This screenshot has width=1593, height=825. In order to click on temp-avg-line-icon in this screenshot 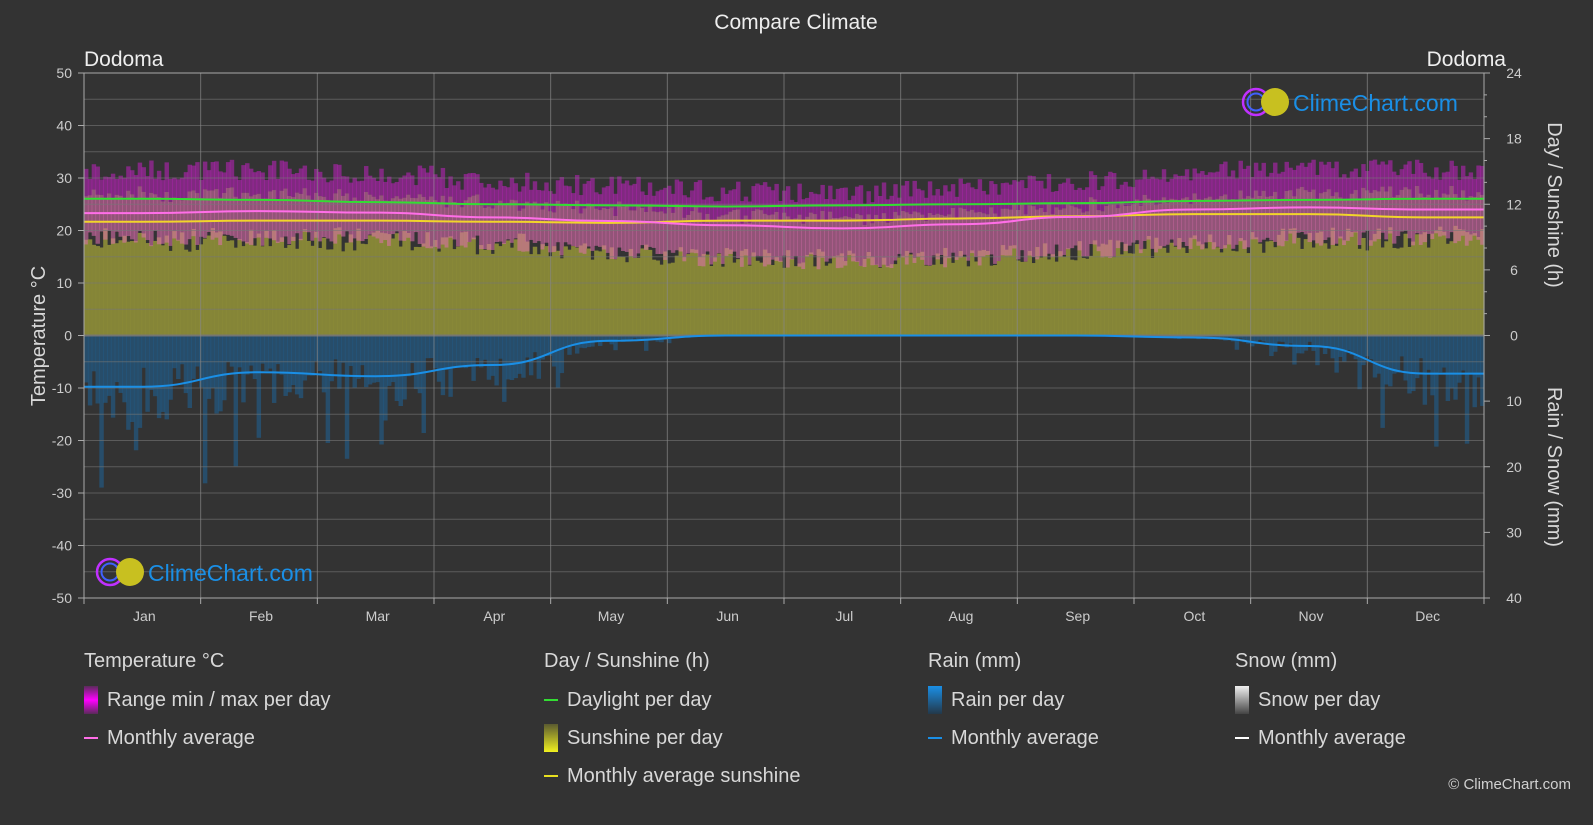, I will do `click(91, 738)`.